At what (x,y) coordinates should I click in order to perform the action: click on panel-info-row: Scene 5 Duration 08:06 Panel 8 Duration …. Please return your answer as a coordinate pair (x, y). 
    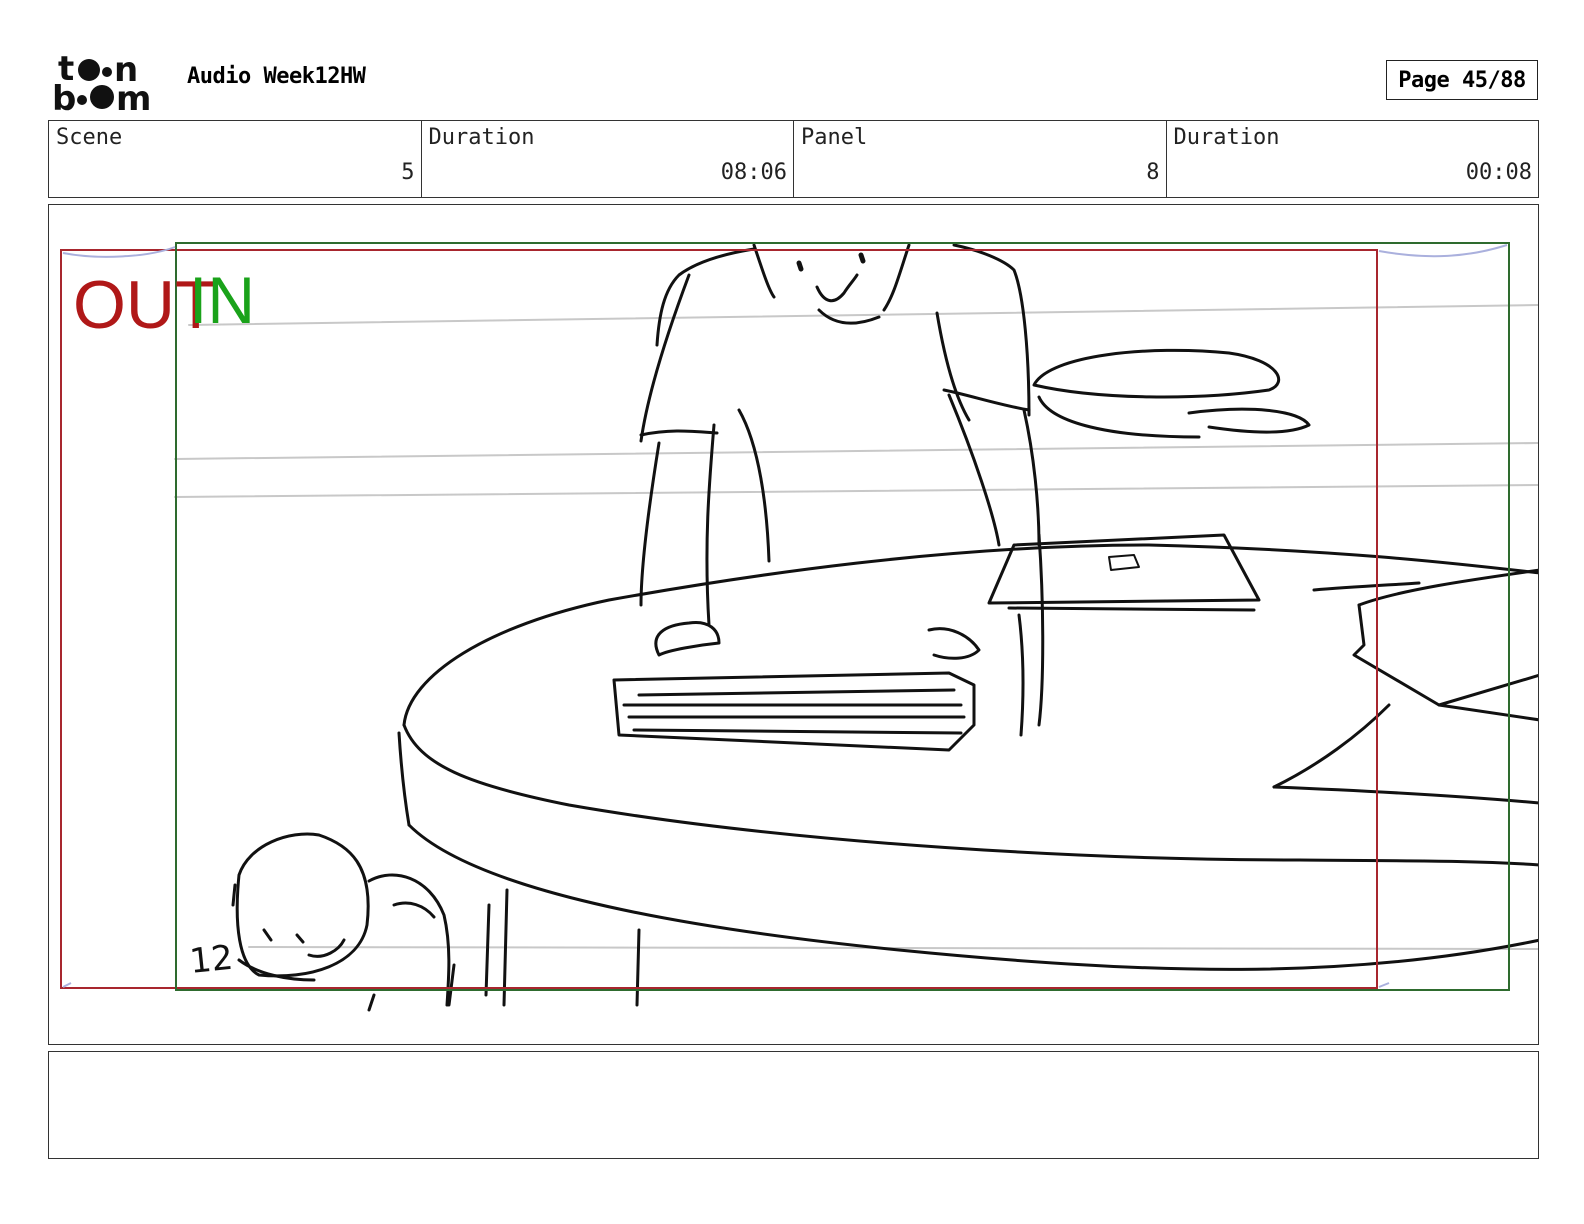
    Looking at the image, I should click on (793, 159).